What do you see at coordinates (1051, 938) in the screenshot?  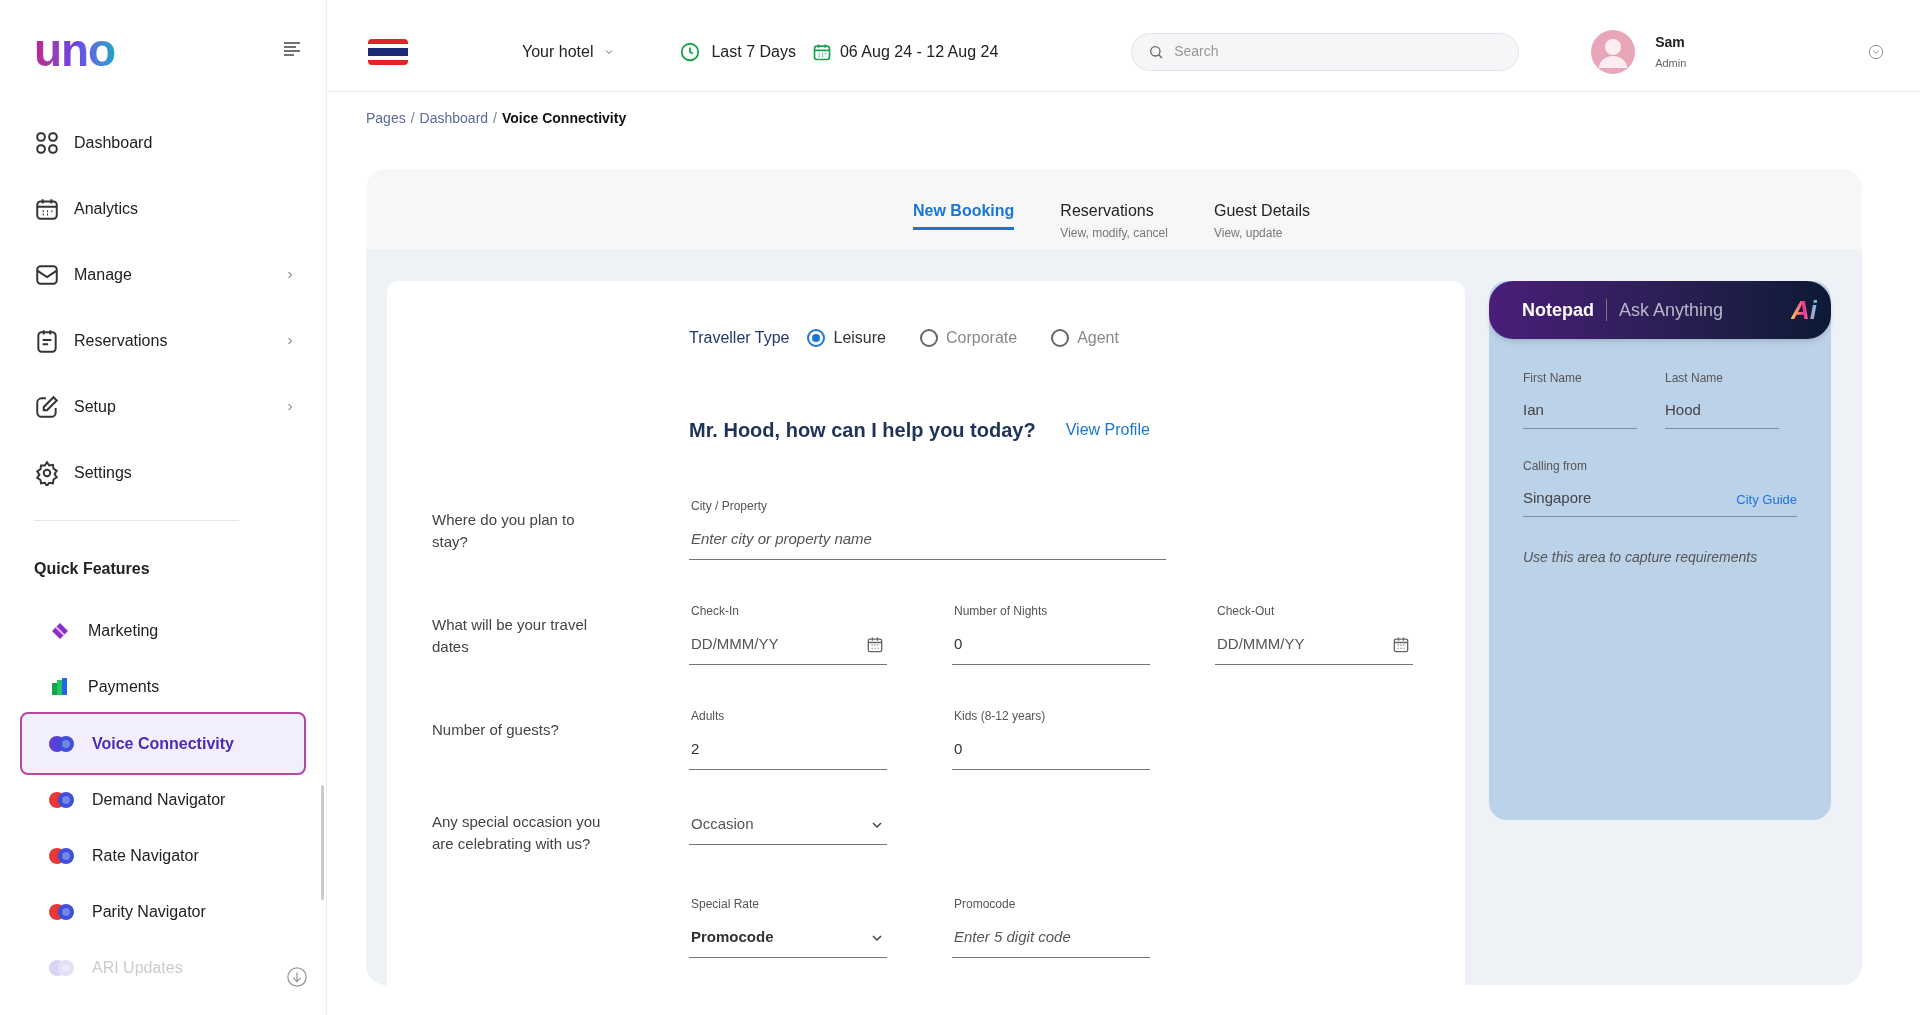 I see `input-field: Enter 5 digit code` at bounding box center [1051, 938].